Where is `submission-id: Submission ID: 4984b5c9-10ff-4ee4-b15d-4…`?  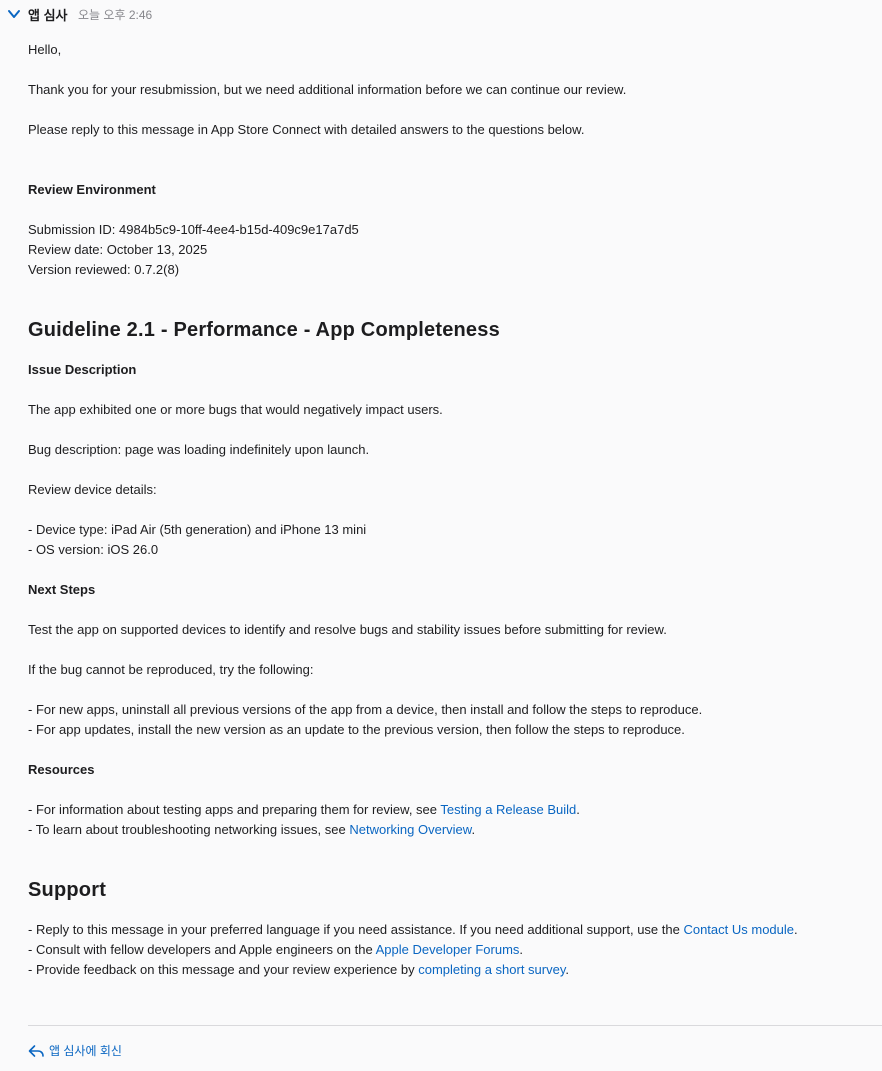
submission-id: Submission ID: 4984b5c9-10ff-4ee4-b15d-4… is located at coordinates (193, 229).